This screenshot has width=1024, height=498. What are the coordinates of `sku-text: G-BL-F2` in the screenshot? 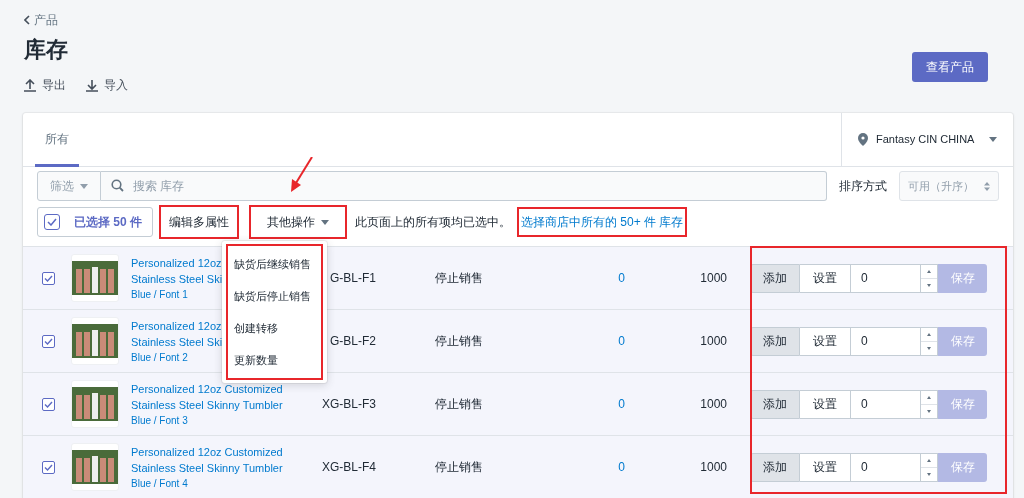 It's located at (353, 341).